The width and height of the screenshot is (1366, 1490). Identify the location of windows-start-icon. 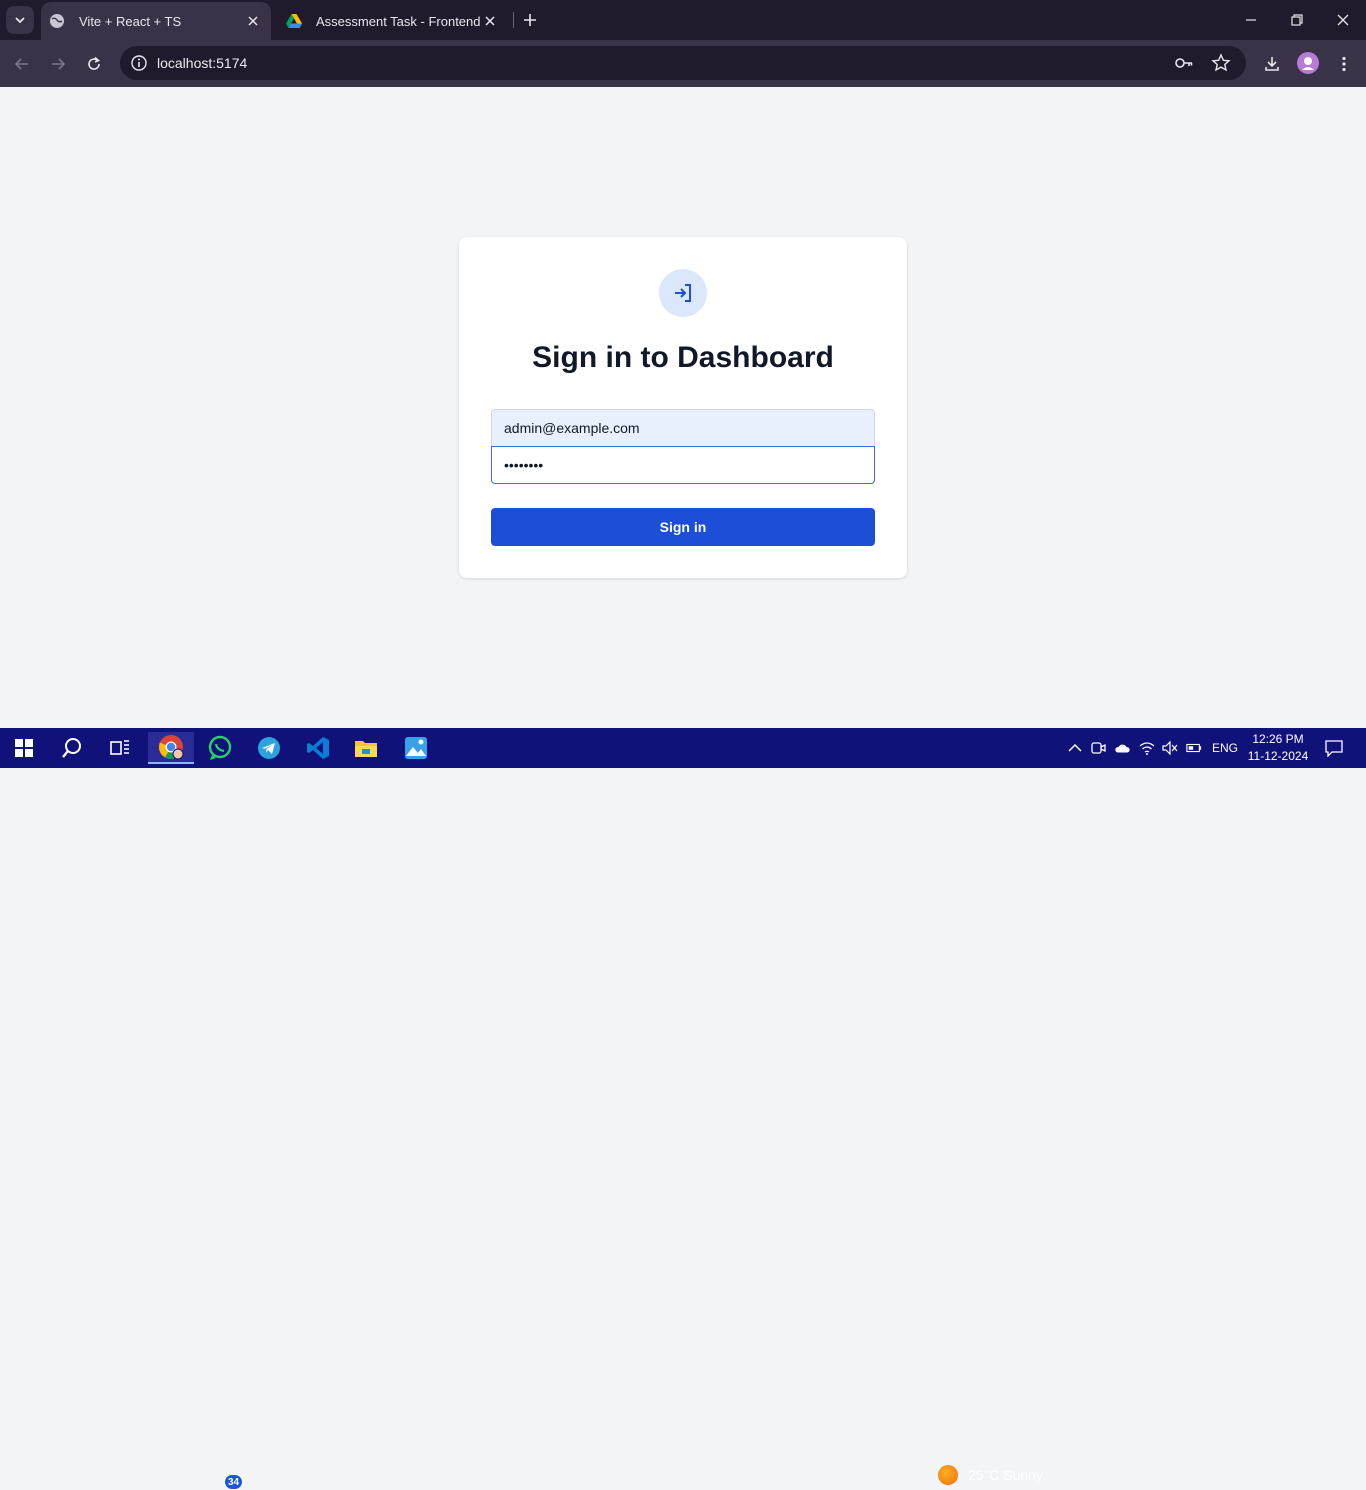
(24, 748).